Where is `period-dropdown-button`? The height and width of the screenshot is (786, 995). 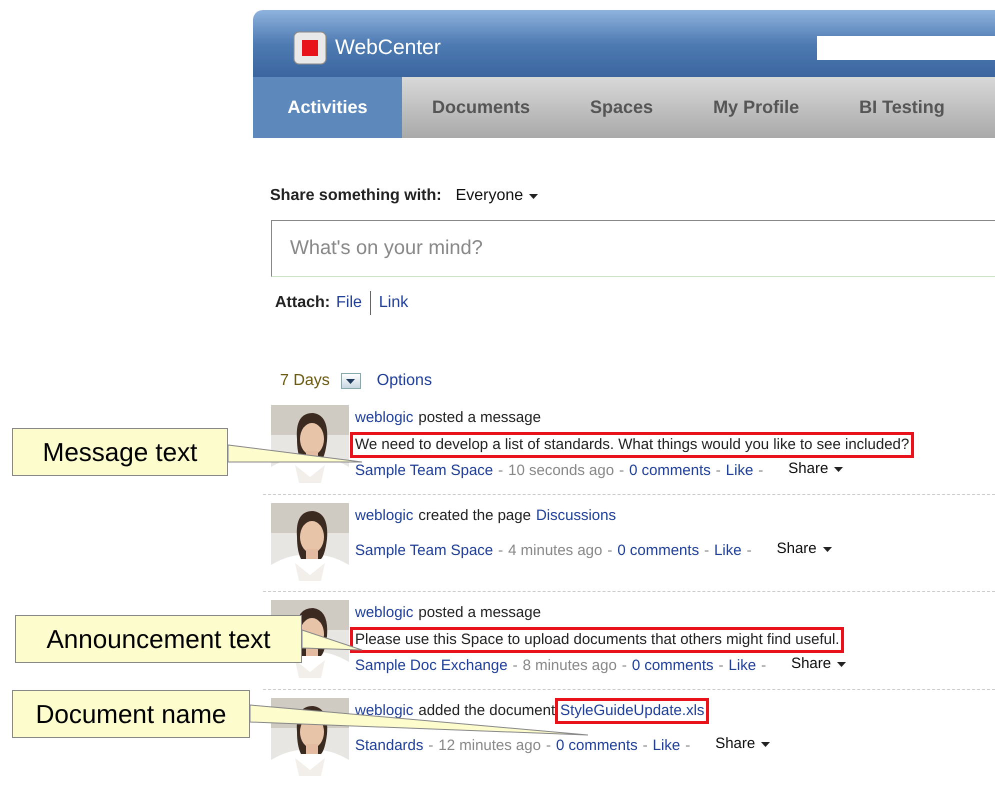
period-dropdown-button is located at coordinates (350, 381).